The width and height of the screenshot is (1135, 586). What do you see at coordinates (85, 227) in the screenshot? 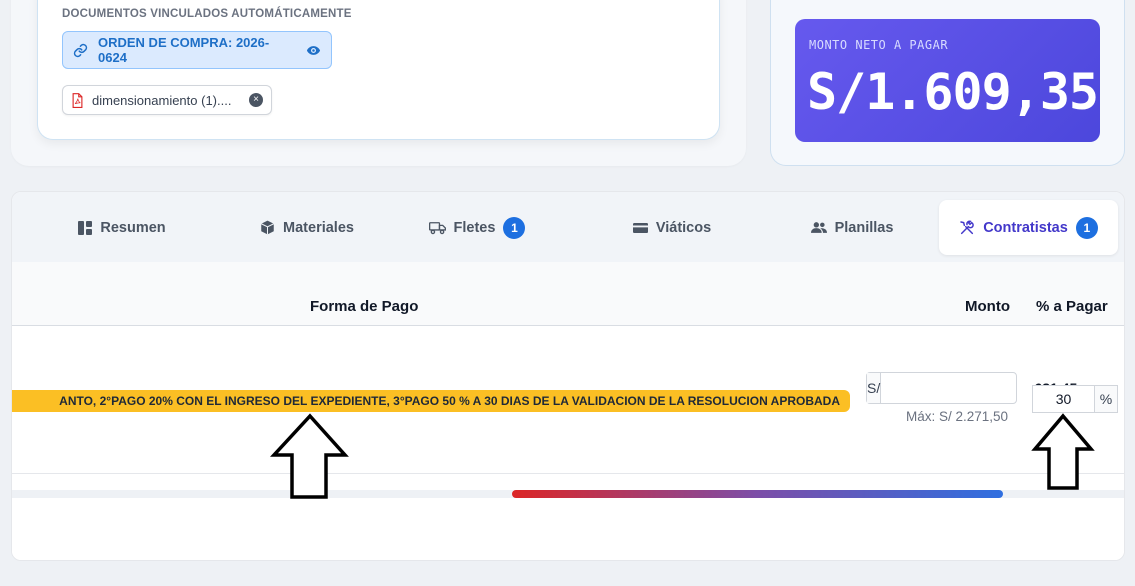
I see `dashboard-icon` at bounding box center [85, 227].